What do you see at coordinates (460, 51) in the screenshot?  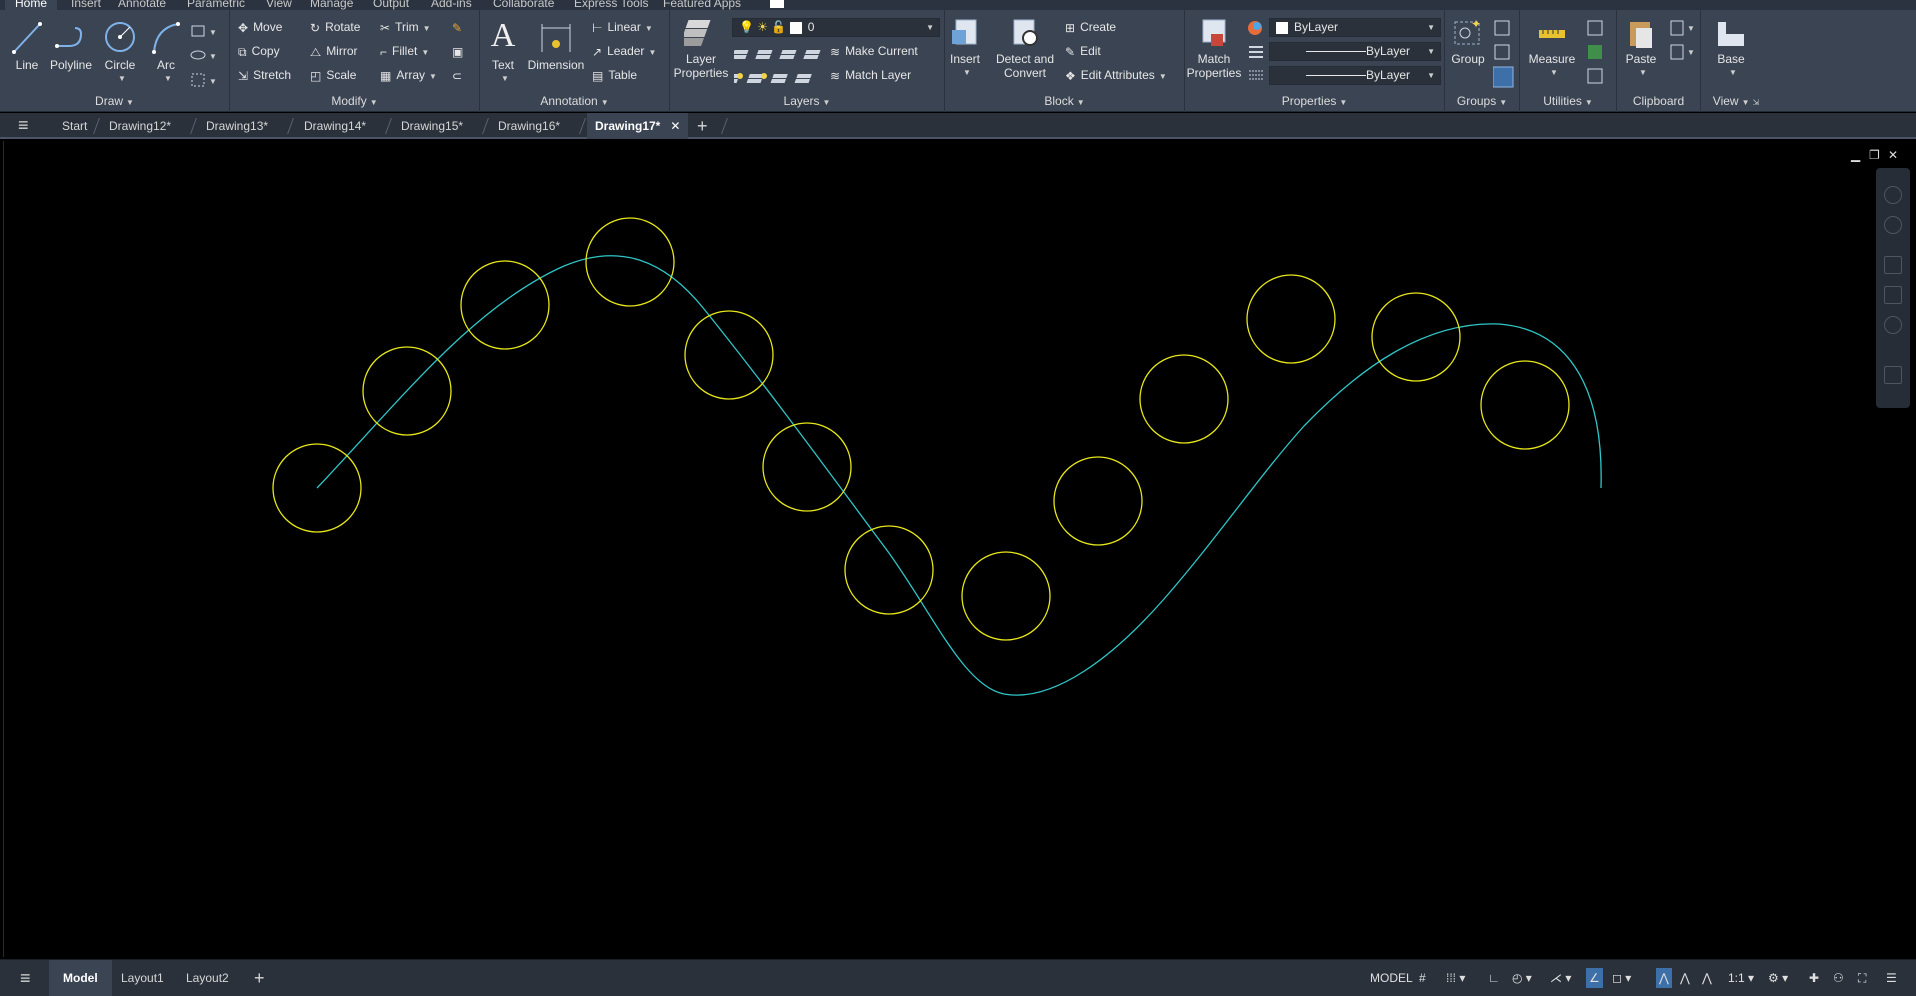 I see `explode-button: ▣` at bounding box center [460, 51].